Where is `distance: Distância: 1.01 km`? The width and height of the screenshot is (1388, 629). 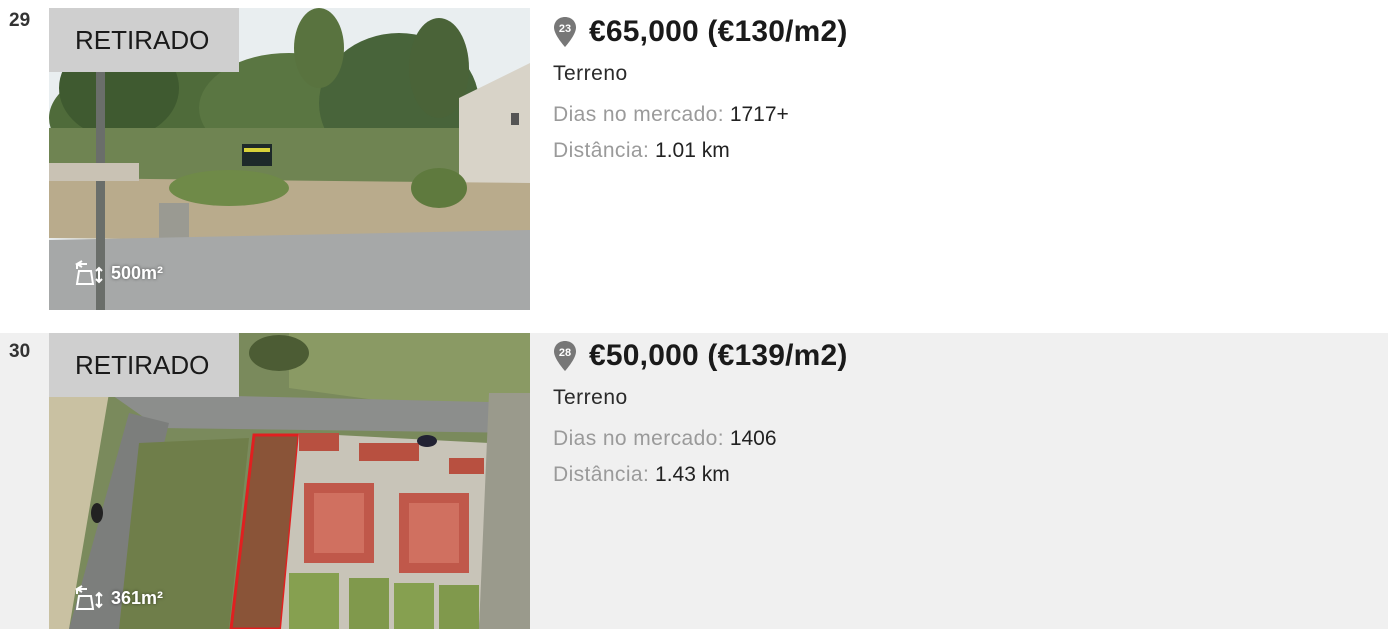 distance: Distância: 1.01 km is located at coordinates (700, 151).